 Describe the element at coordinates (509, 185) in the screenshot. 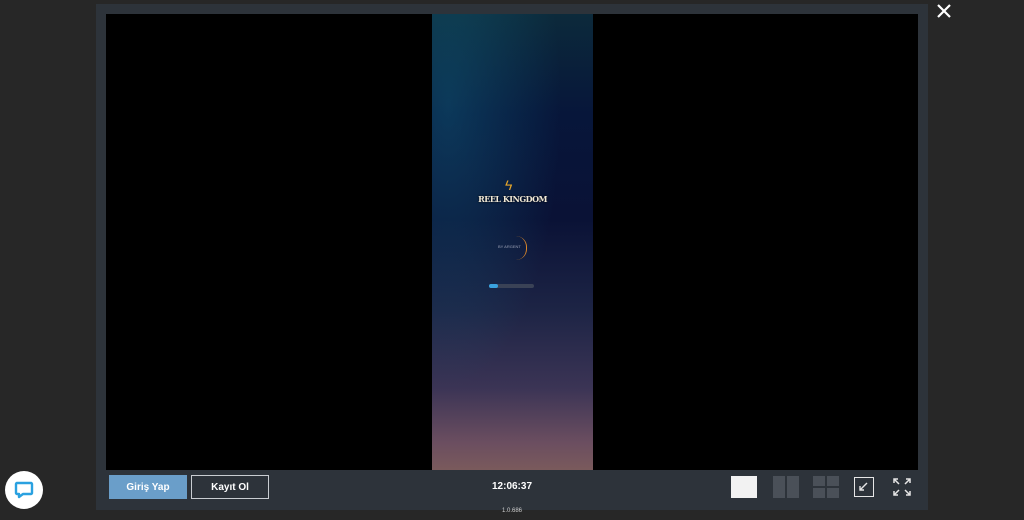

I see `lightning-icon: ϟ` at that location.